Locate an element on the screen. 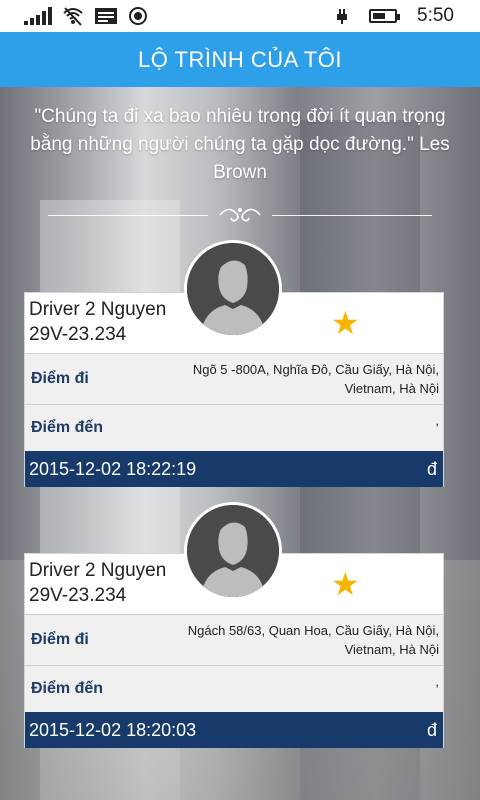 The image size is (480, 800). flourish-icon is located at coordinates (240, 215).